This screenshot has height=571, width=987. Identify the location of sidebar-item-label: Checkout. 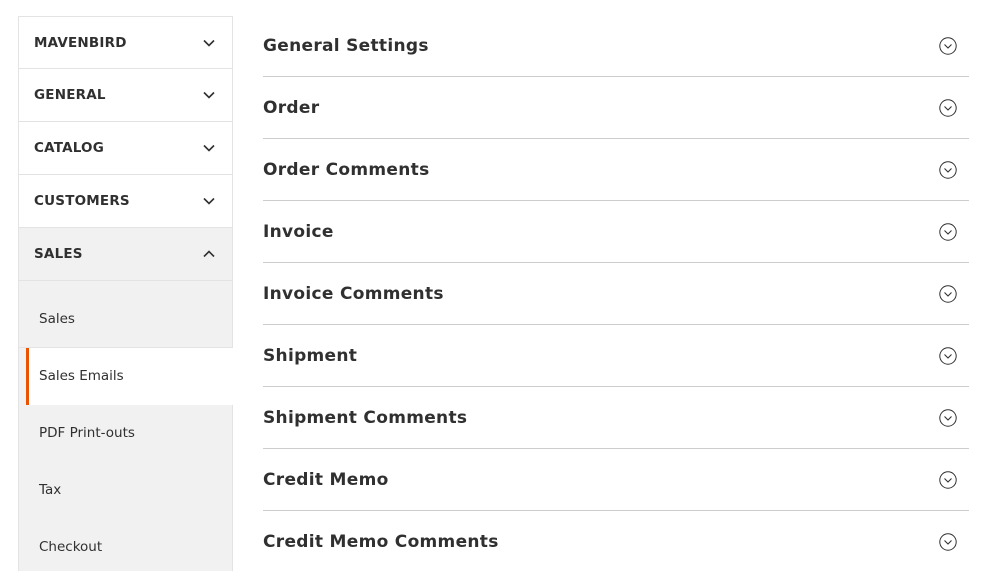
(71, 547).